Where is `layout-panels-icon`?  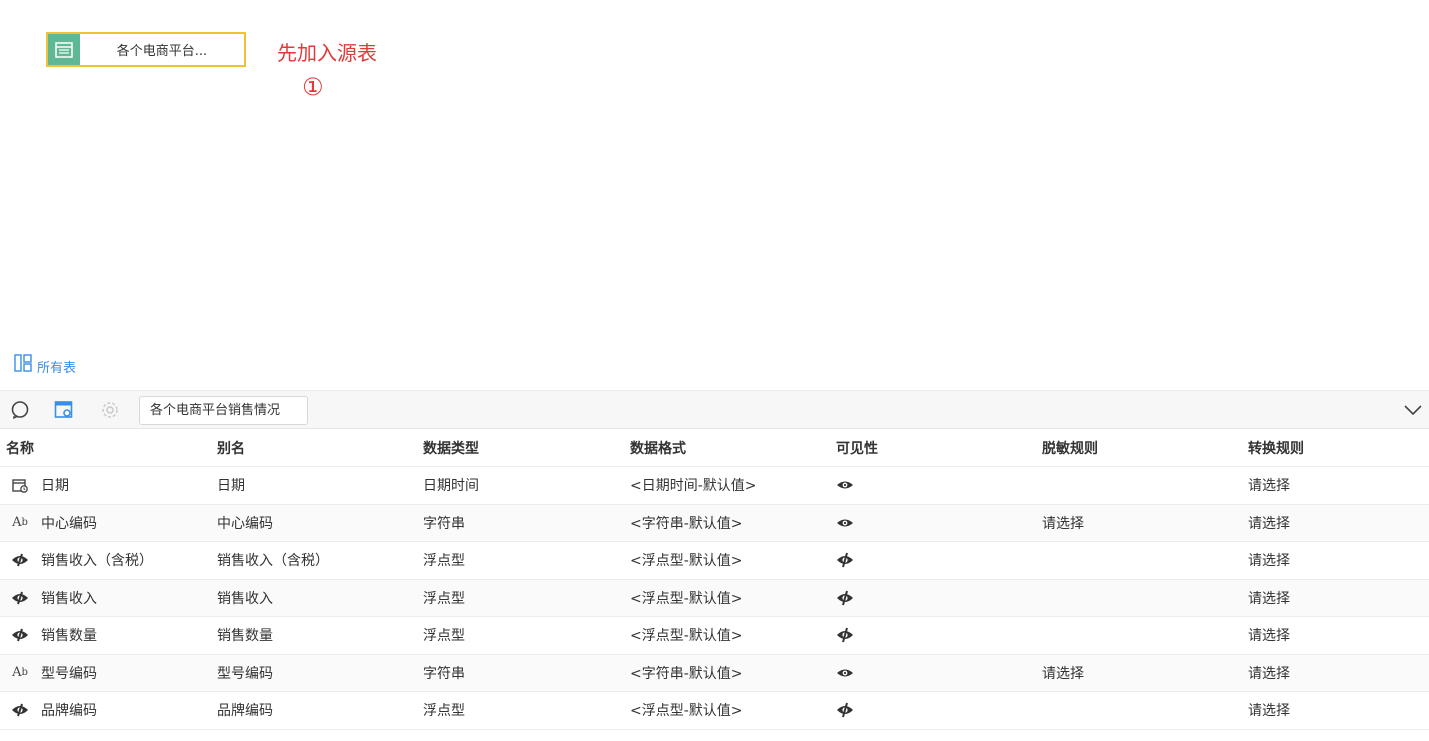
layout-panels-icon is located at coordinates (23, 365).